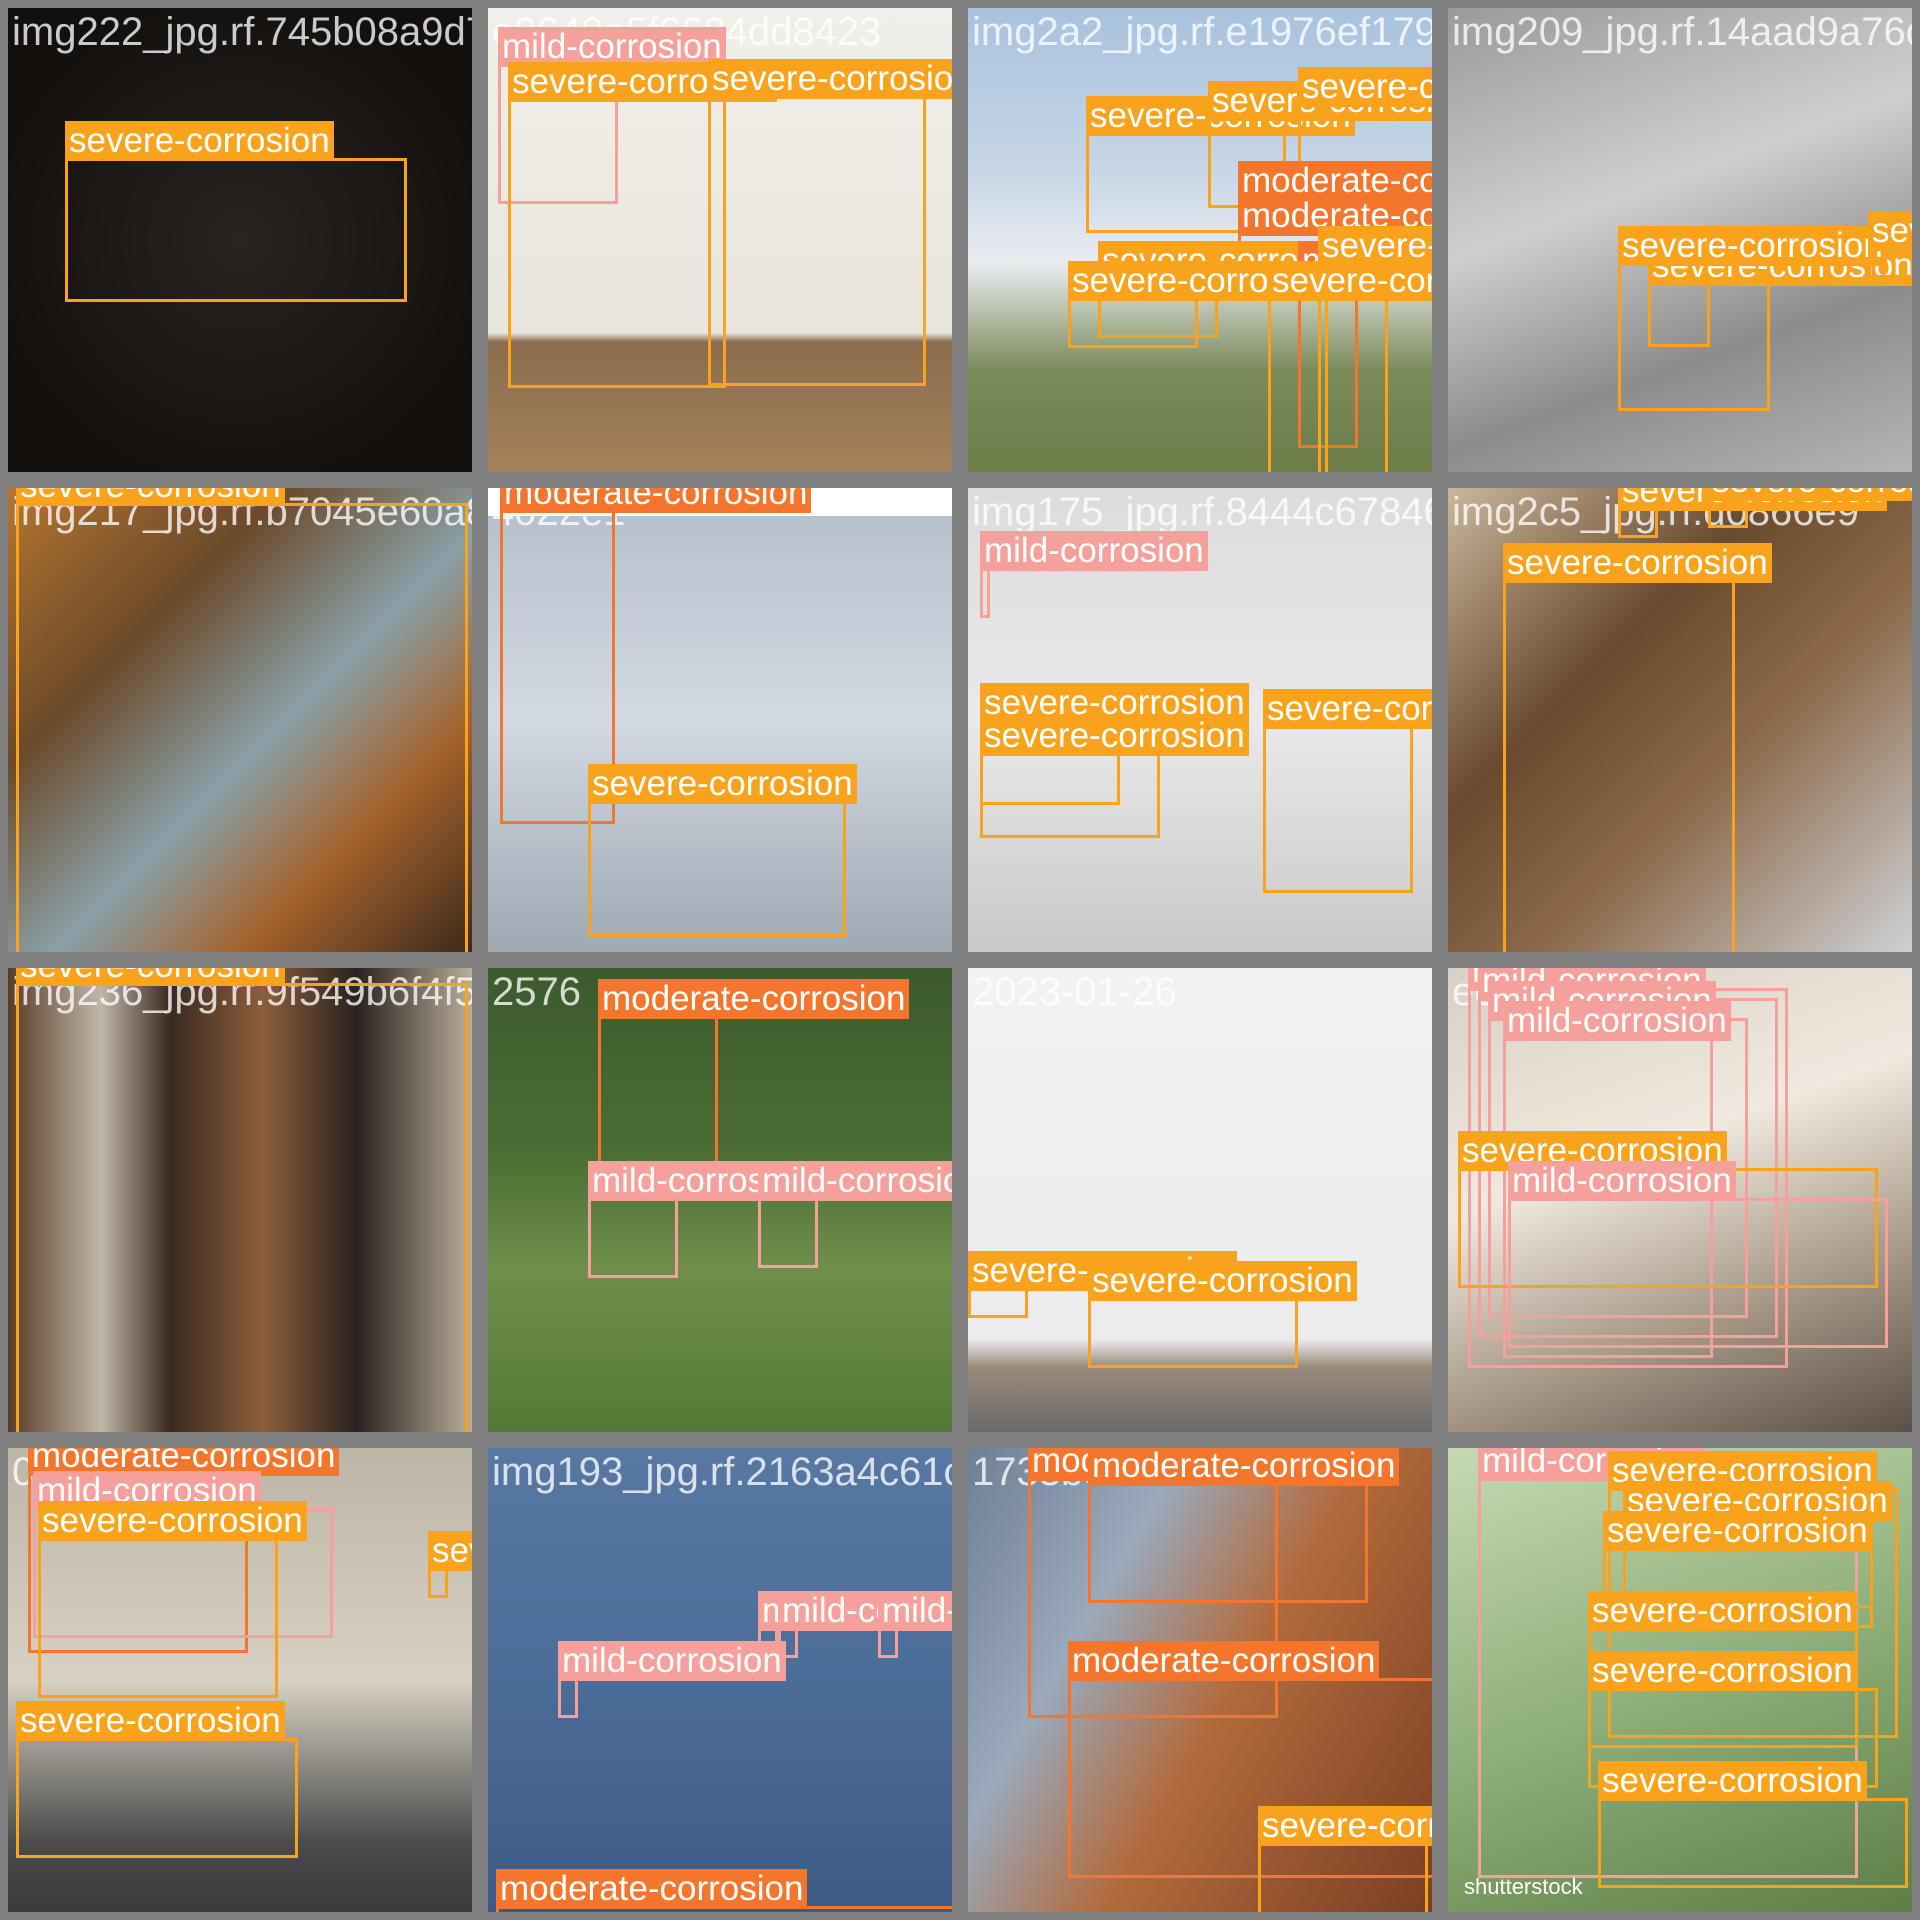  I want to click on image-filename: 2576, so click(536, 992).